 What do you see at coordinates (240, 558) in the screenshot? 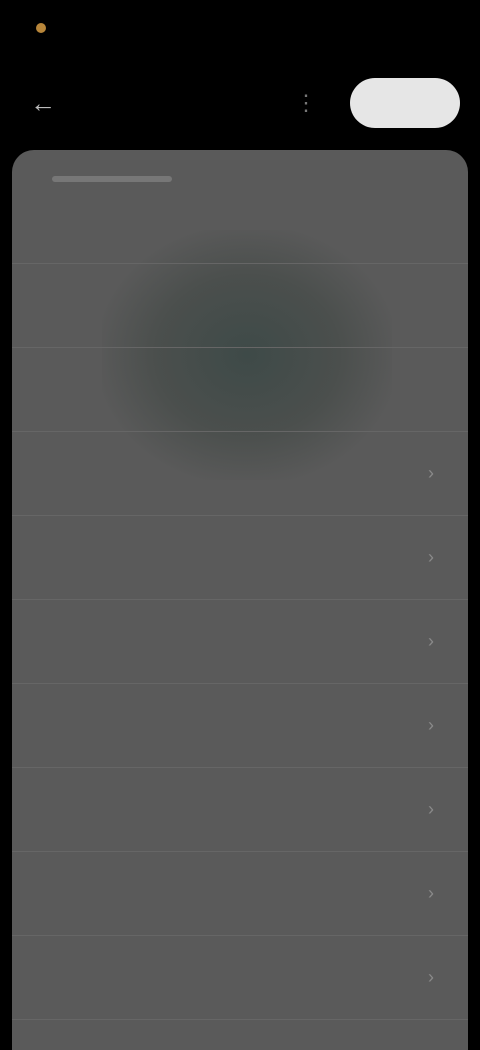
I see `option-item-5: ›` at bounding box center [240, 558].